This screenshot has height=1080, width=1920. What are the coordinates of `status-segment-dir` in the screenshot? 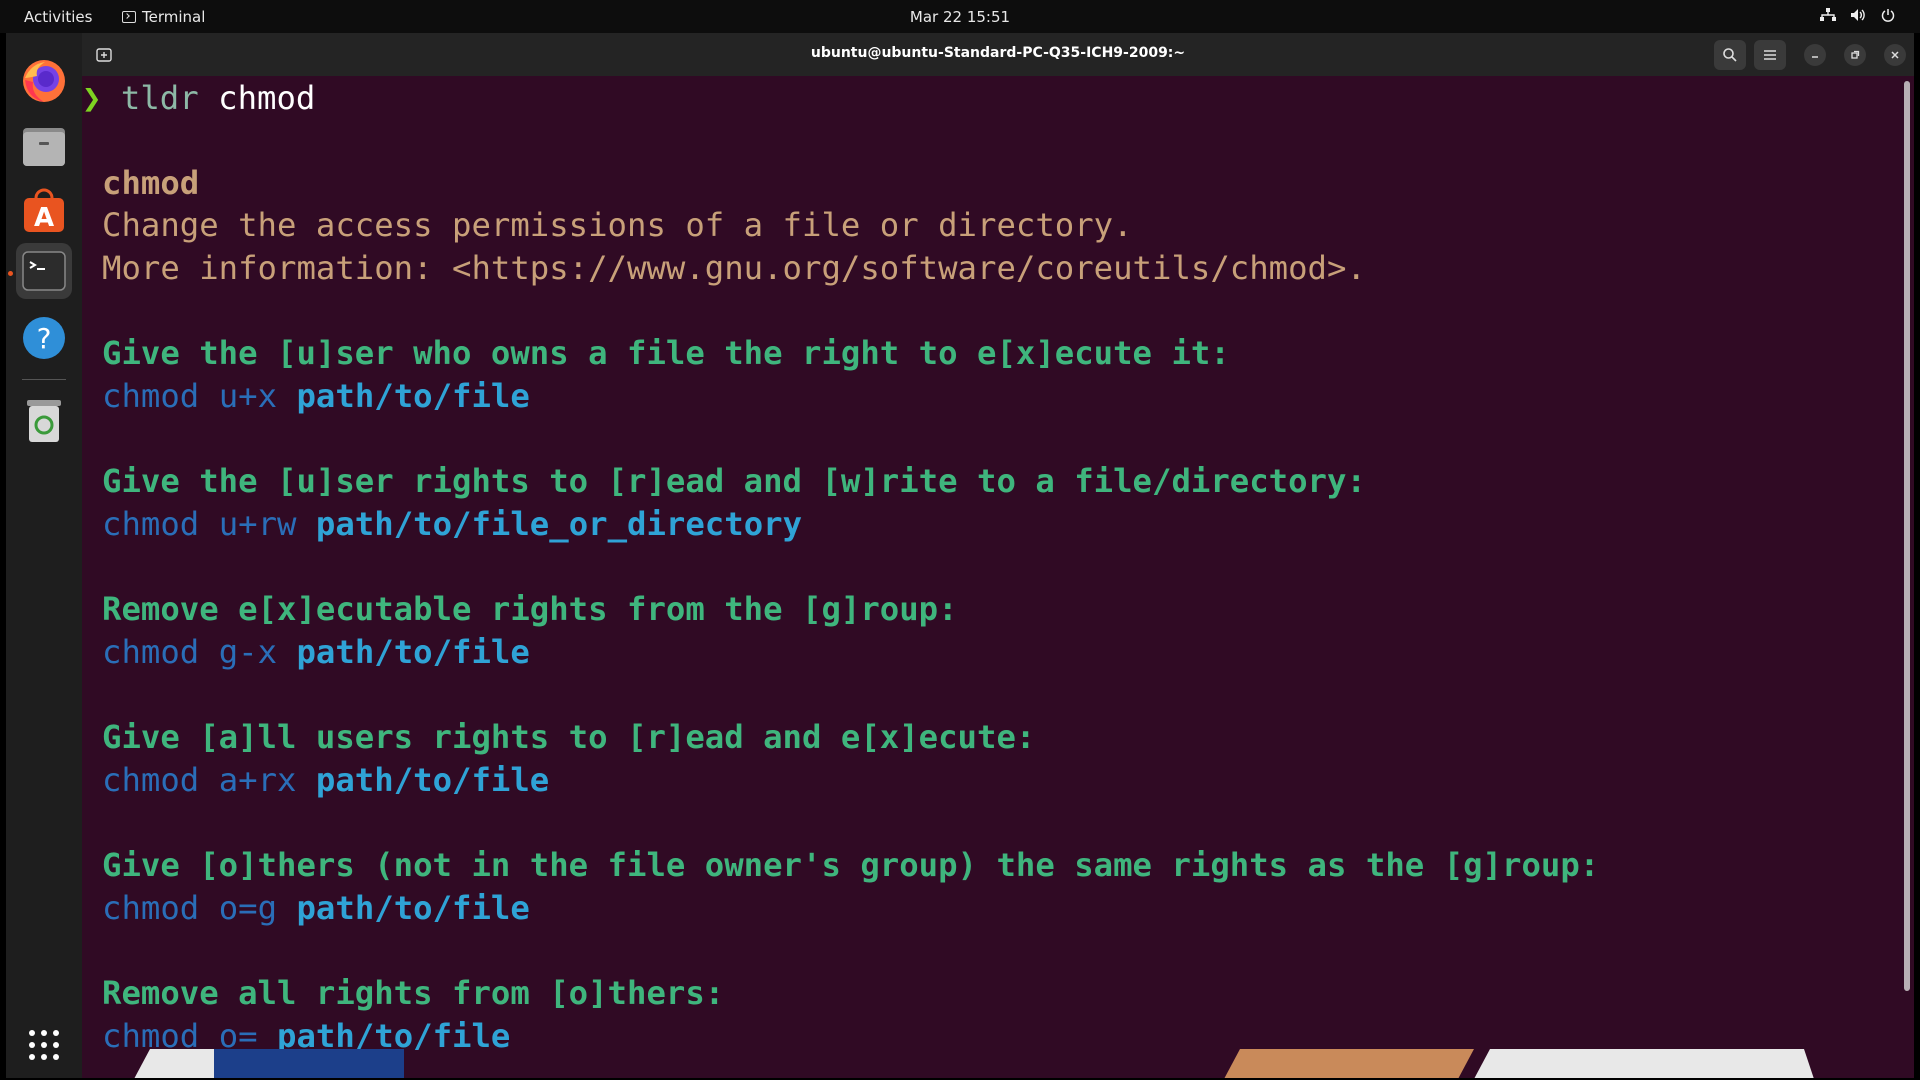 It's located at (309, 1063).